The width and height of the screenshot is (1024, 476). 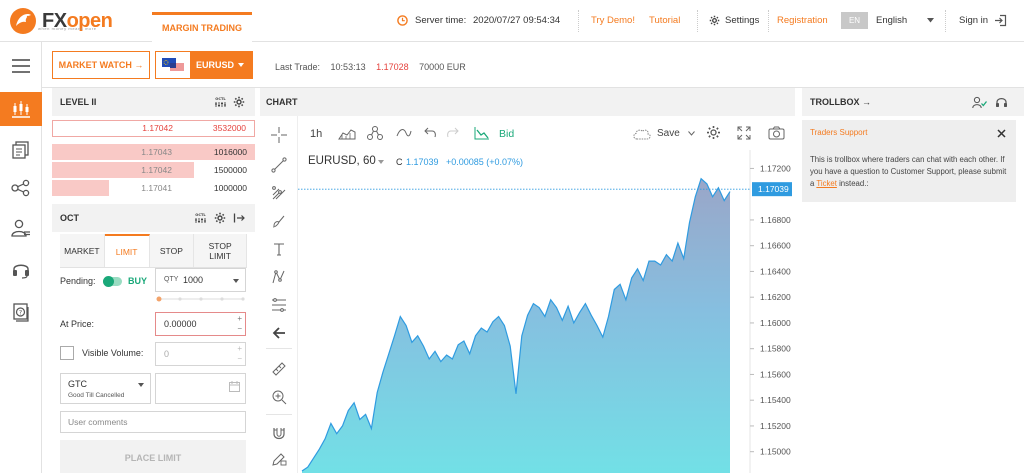 I want to click on compare-icon, so click(x=404, y=133).